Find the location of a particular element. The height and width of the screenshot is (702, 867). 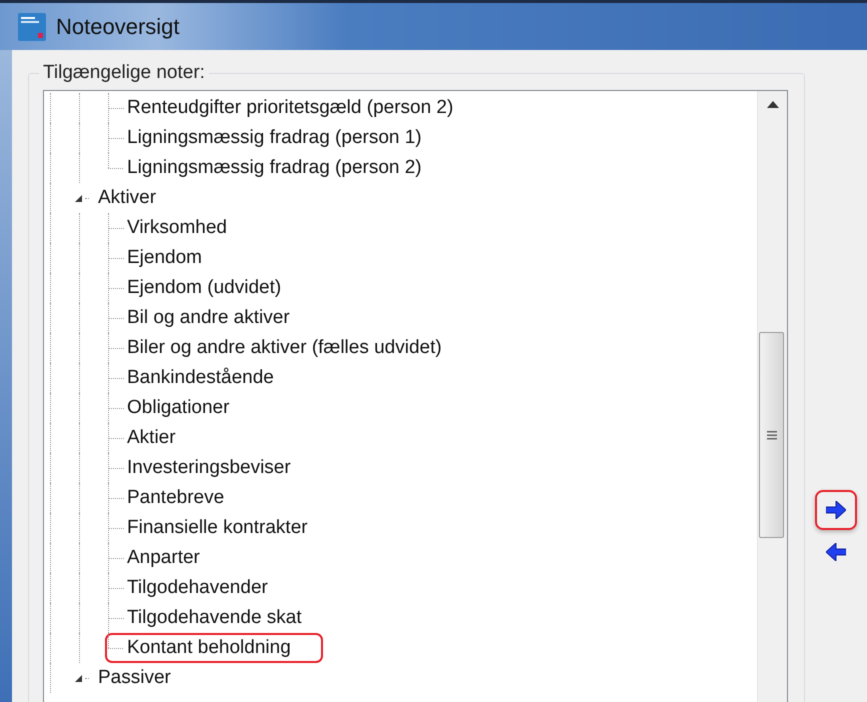

tree-item: Renteudgifter prioritetsgæld (person 2) is located at coordinates (290, 108).